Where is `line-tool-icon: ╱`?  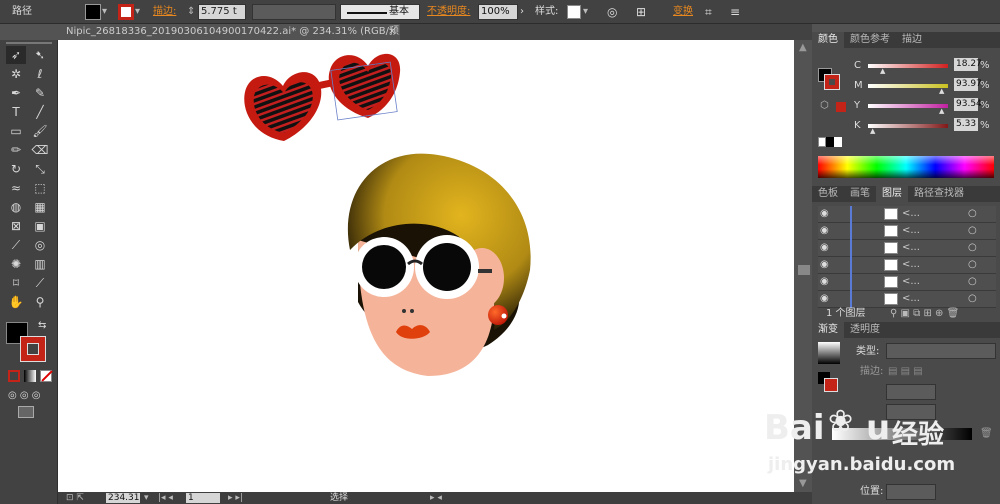
line-tool-icon: ╱ is located at coordinates (40, 112).